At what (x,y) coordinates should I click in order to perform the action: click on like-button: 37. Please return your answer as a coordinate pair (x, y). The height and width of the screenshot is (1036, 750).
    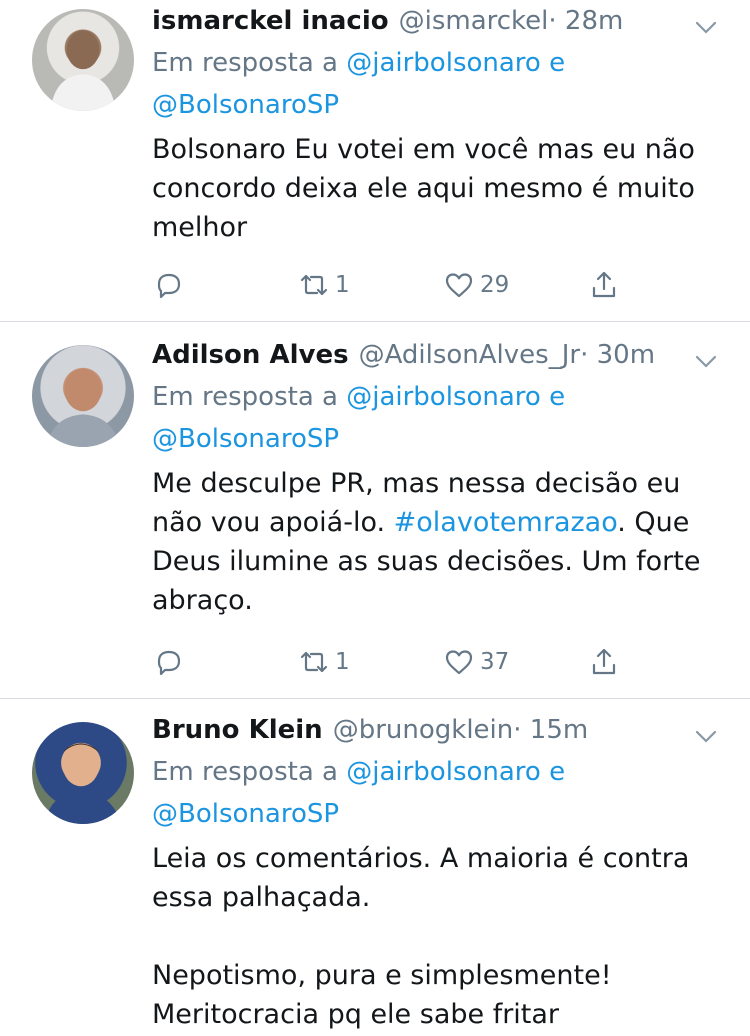
    Looking at the image, I should click on (514, 662).